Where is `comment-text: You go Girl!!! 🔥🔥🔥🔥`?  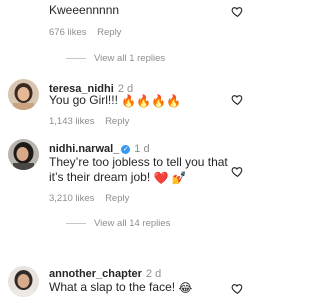 comment-text: You go Girl!!! 🔥🔥🔥🔥 is located at coordinates (115, 101).